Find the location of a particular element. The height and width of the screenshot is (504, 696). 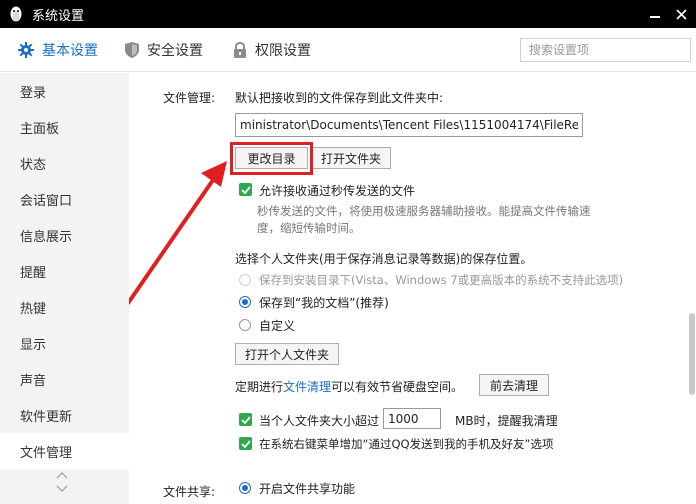

sidebar-item-info-display: 信息展示 is located at coordinates (64, 235).